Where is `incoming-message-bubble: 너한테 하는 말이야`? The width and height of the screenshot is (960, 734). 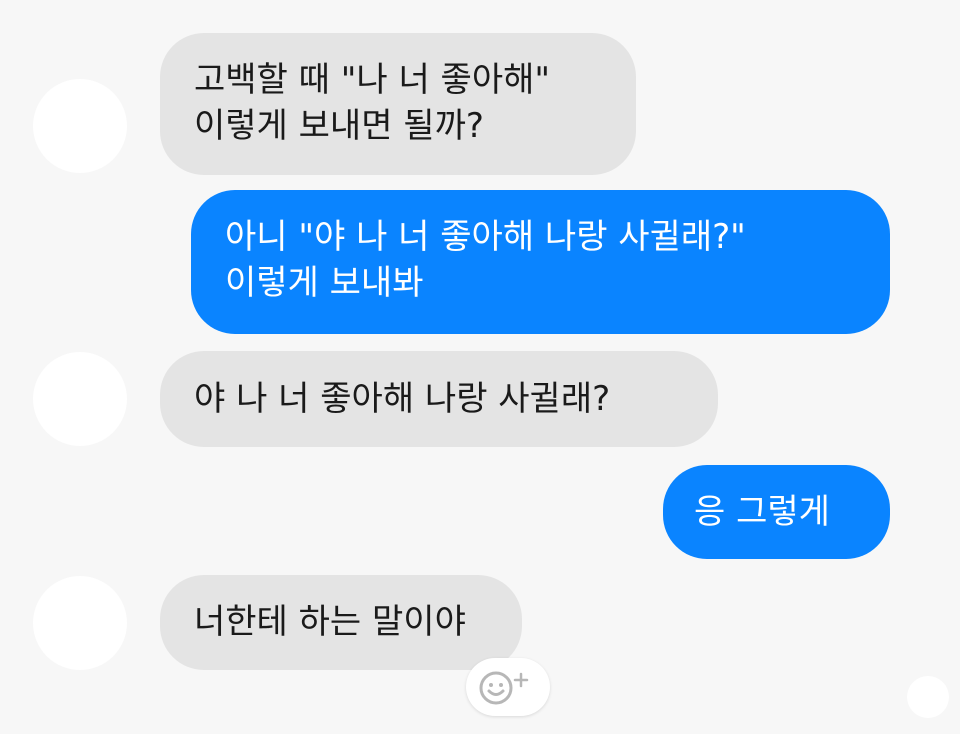 incoming-message-bubble: 너한테 하는 말이야 is located at coordinates (341, 622).